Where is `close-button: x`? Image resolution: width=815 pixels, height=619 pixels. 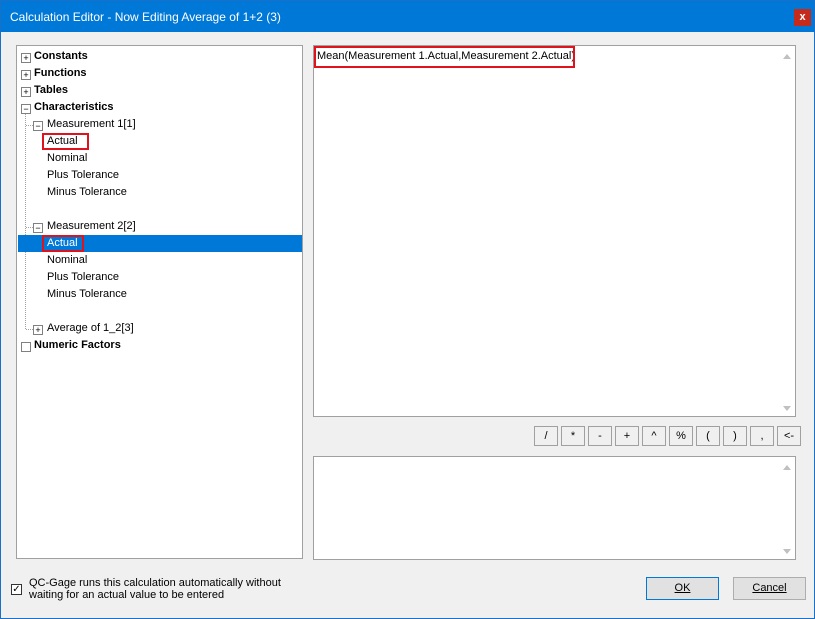 close-button: x is located at coordinates (802, 17).